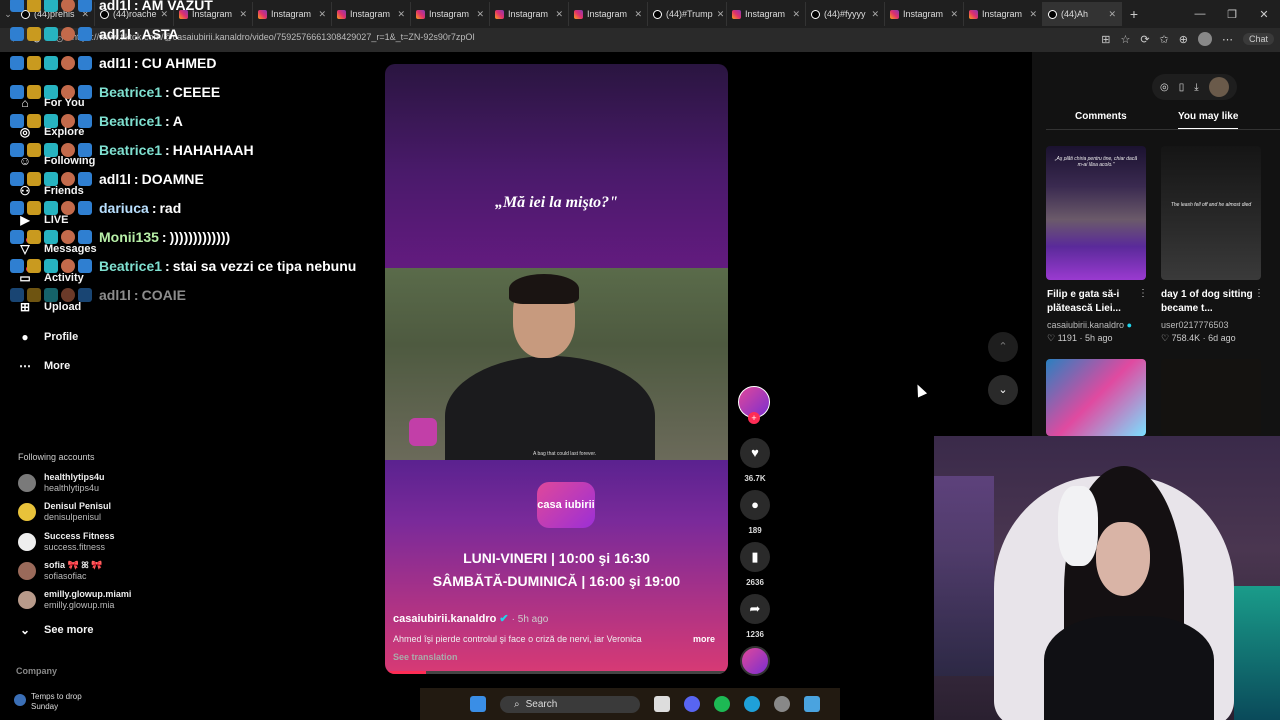  What do you see at coordinates (755, 505) in the screenshot?
I see `comment-button: ●` at bounding box center [755, 505].